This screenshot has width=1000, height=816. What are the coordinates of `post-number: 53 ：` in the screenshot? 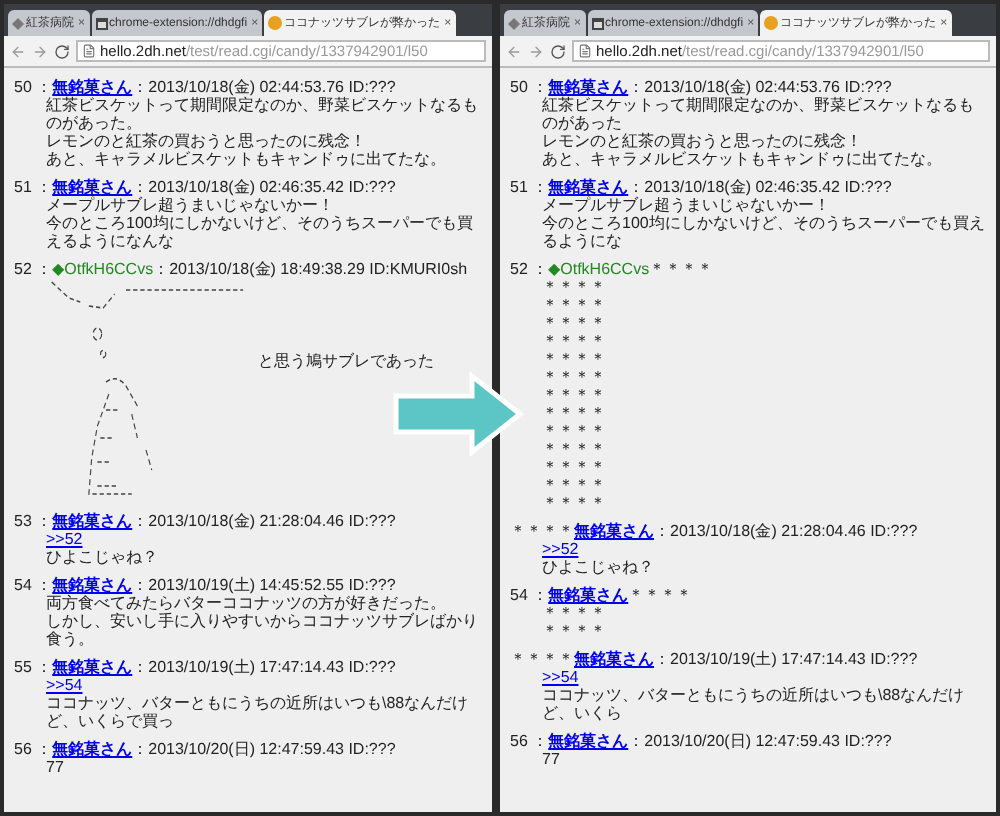 It's located at (33, 521).